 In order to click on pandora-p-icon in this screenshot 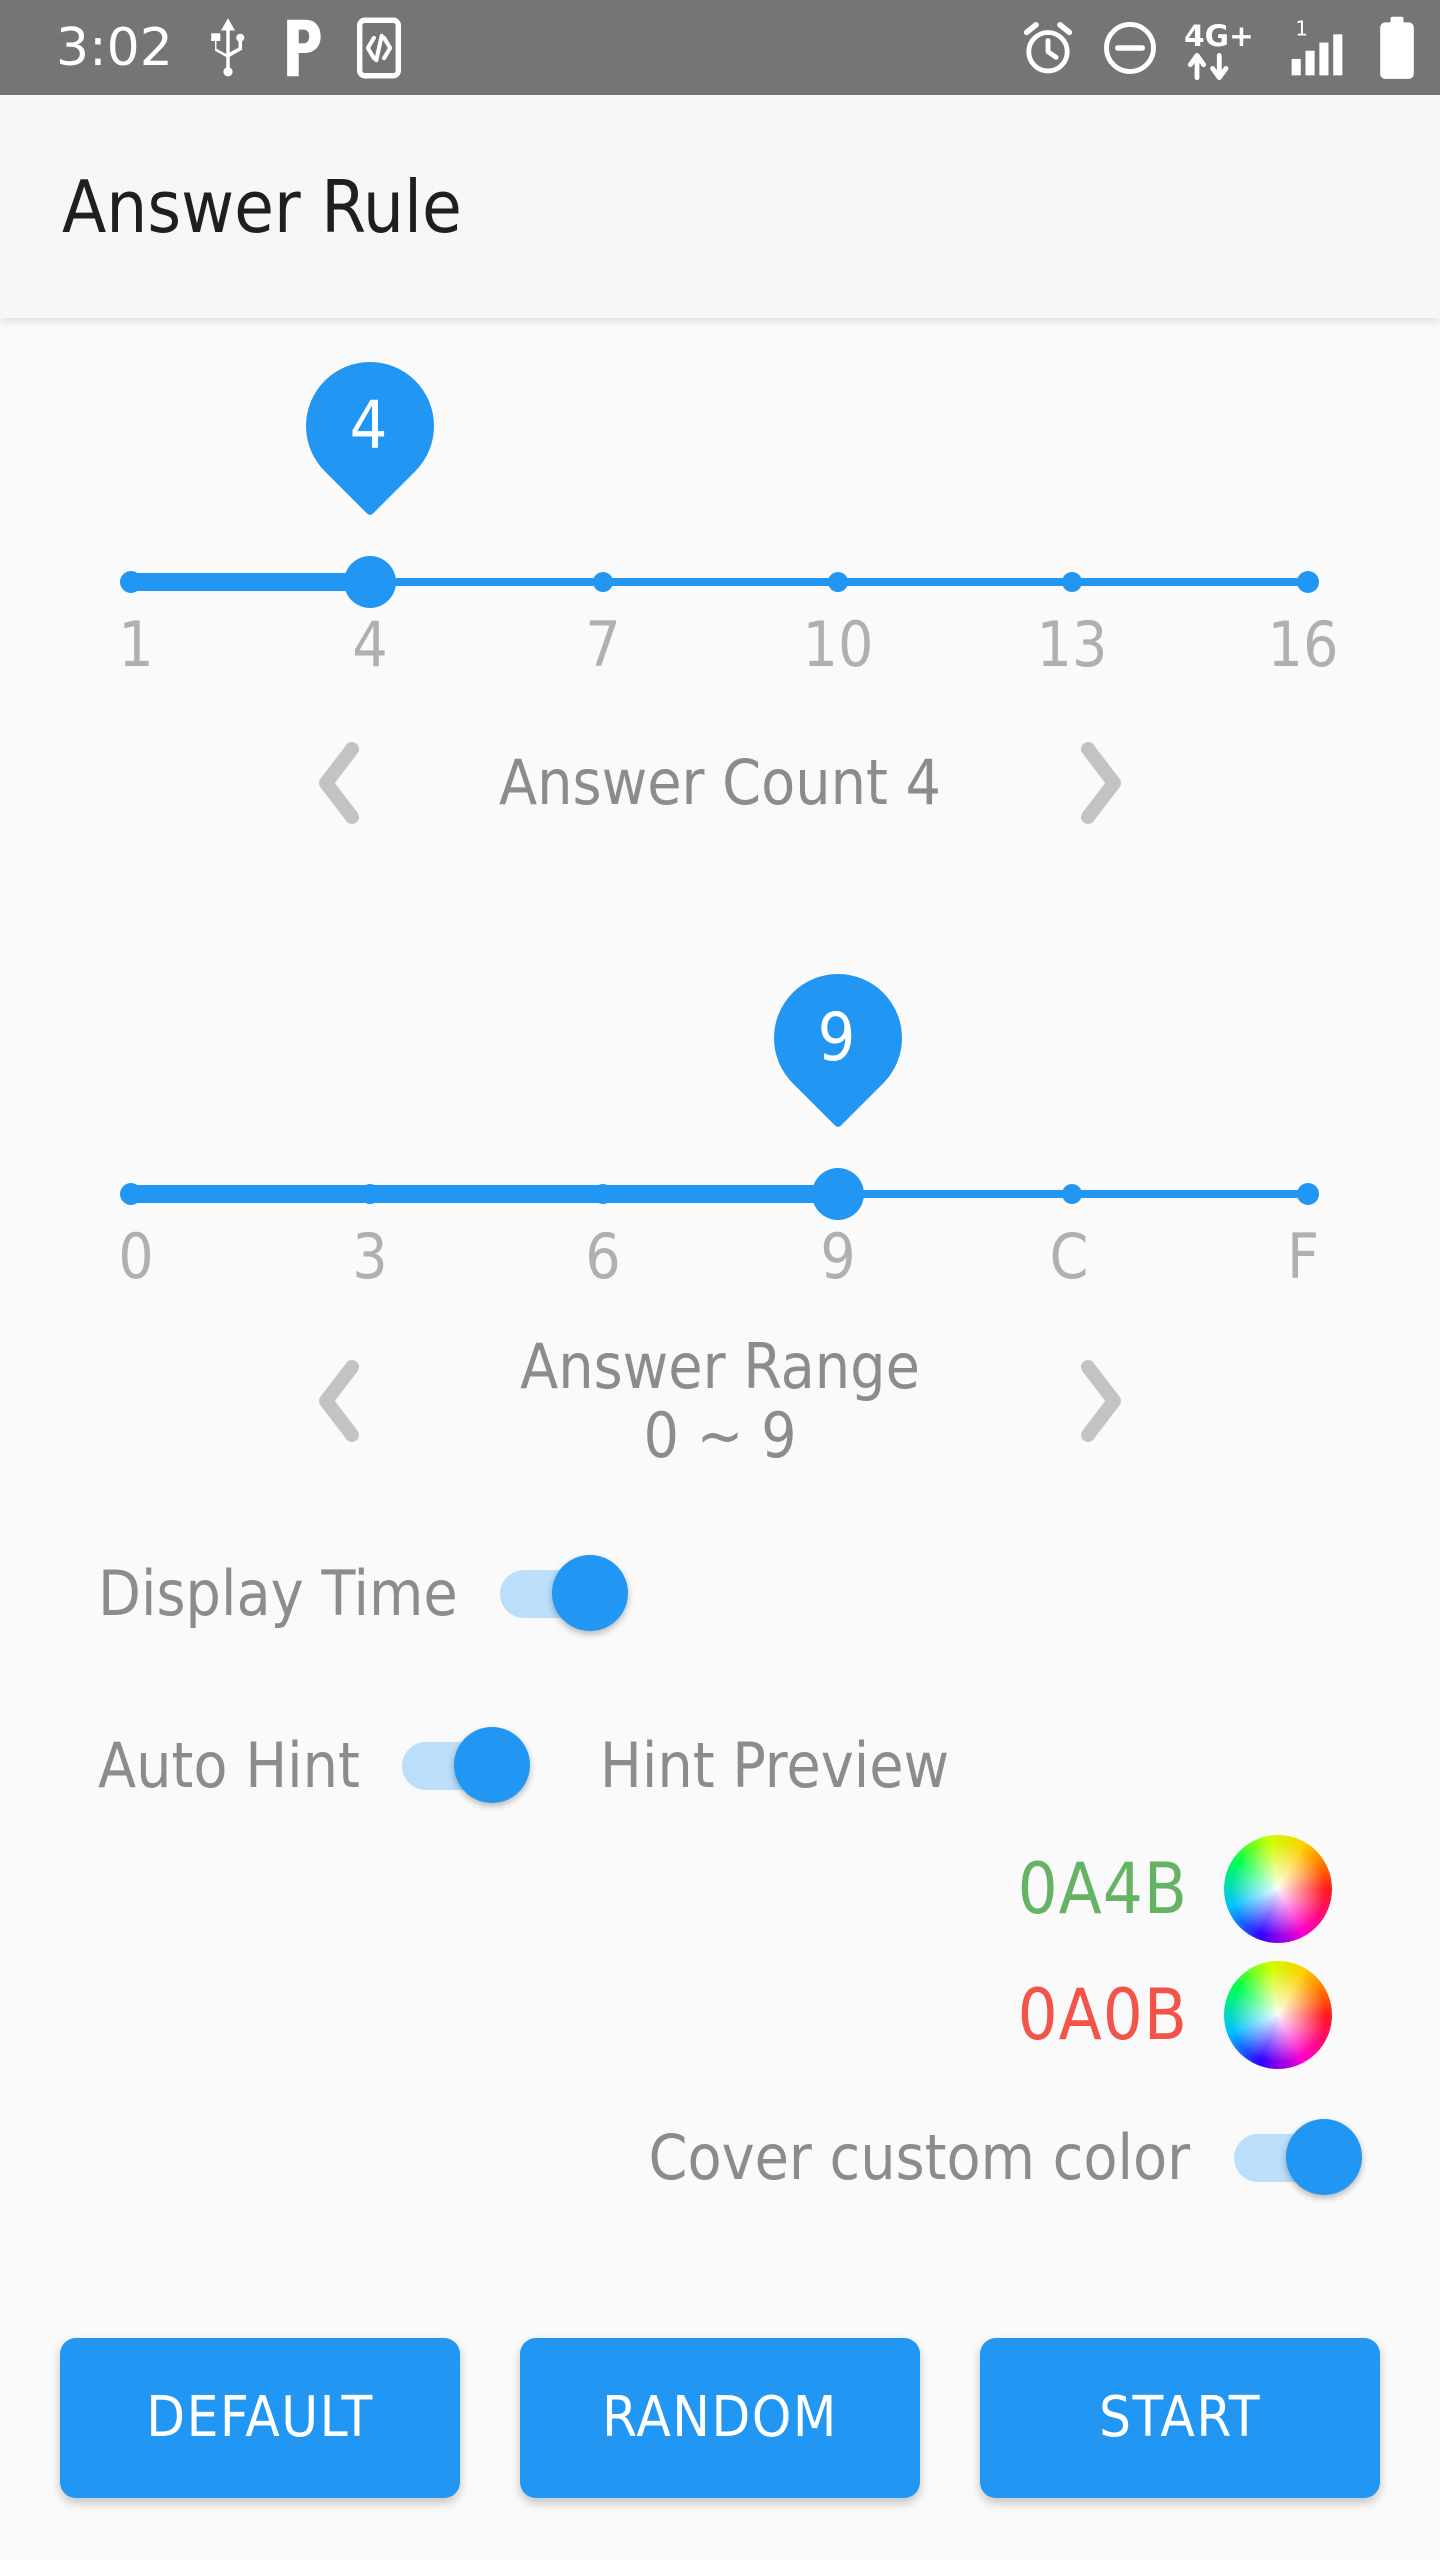, I will do `click(303, 47)`.